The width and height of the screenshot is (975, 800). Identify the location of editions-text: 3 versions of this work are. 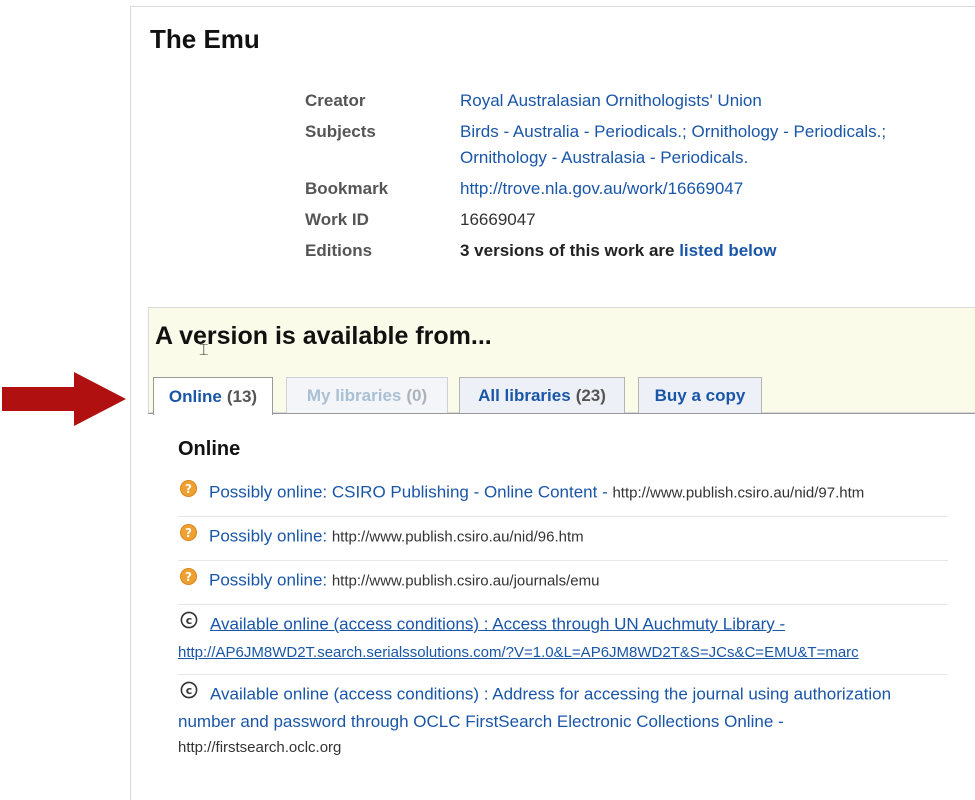
(567, 250).